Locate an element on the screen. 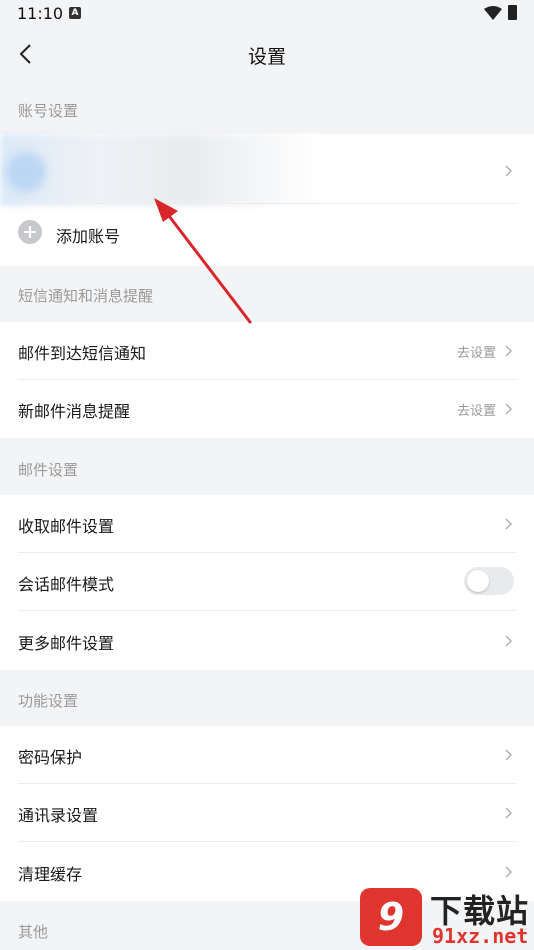 This screenshot has height=950, width=534. row-label: 清理缓存 is located at coordinates (50, 874).